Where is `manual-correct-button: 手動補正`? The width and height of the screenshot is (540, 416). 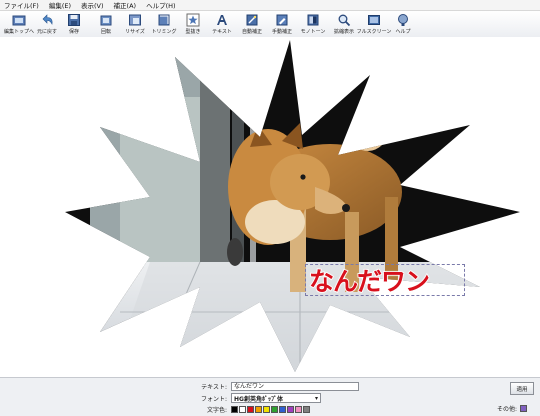
manual-correct-button: 手動補正 is located at coordinates (282, 24).